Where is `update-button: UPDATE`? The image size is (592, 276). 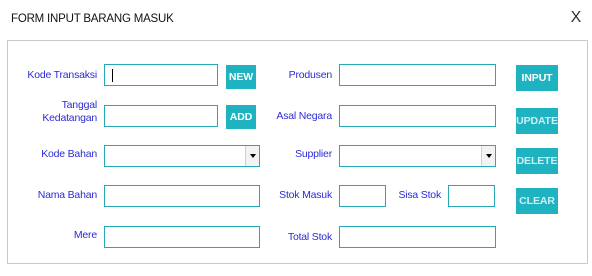
update-button: UPDATE is located at coordinates (537, 121).